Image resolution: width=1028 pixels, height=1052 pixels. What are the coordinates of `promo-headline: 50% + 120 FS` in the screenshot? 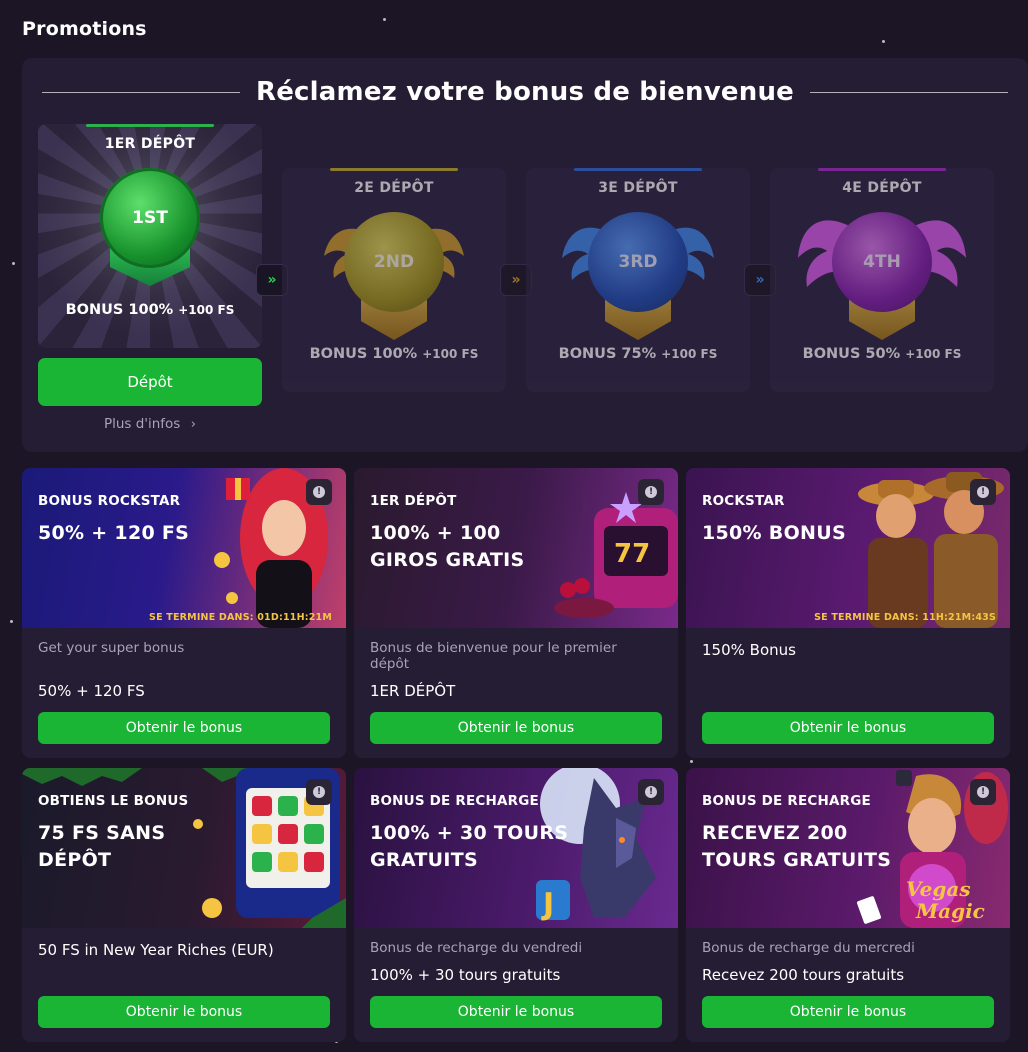 It's located at (114, 533).